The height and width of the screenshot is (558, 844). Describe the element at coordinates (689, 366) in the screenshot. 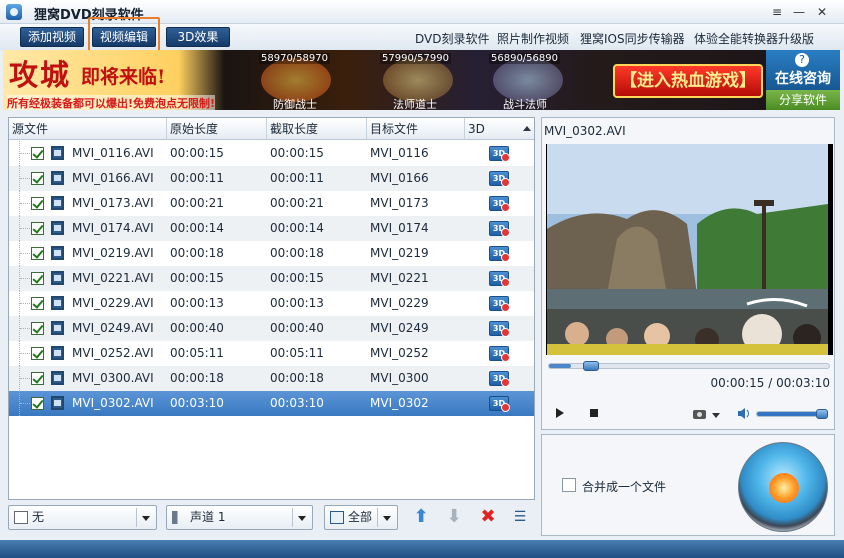

I see `seek-bar` at that location.